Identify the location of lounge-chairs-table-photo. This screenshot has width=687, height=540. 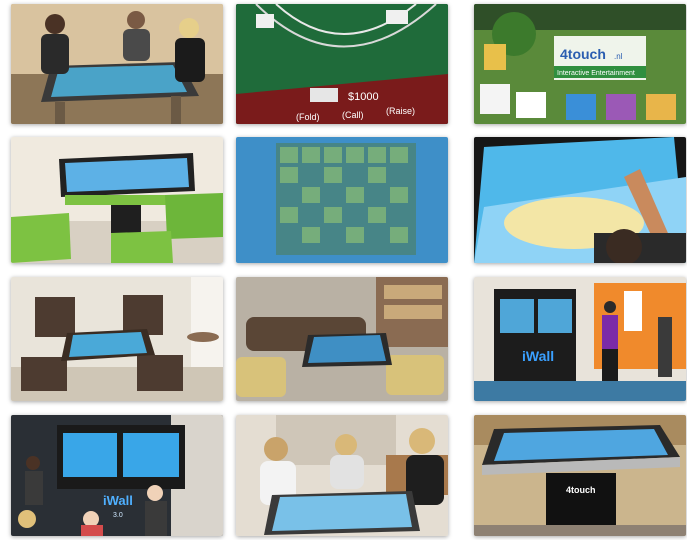
(117, 339).